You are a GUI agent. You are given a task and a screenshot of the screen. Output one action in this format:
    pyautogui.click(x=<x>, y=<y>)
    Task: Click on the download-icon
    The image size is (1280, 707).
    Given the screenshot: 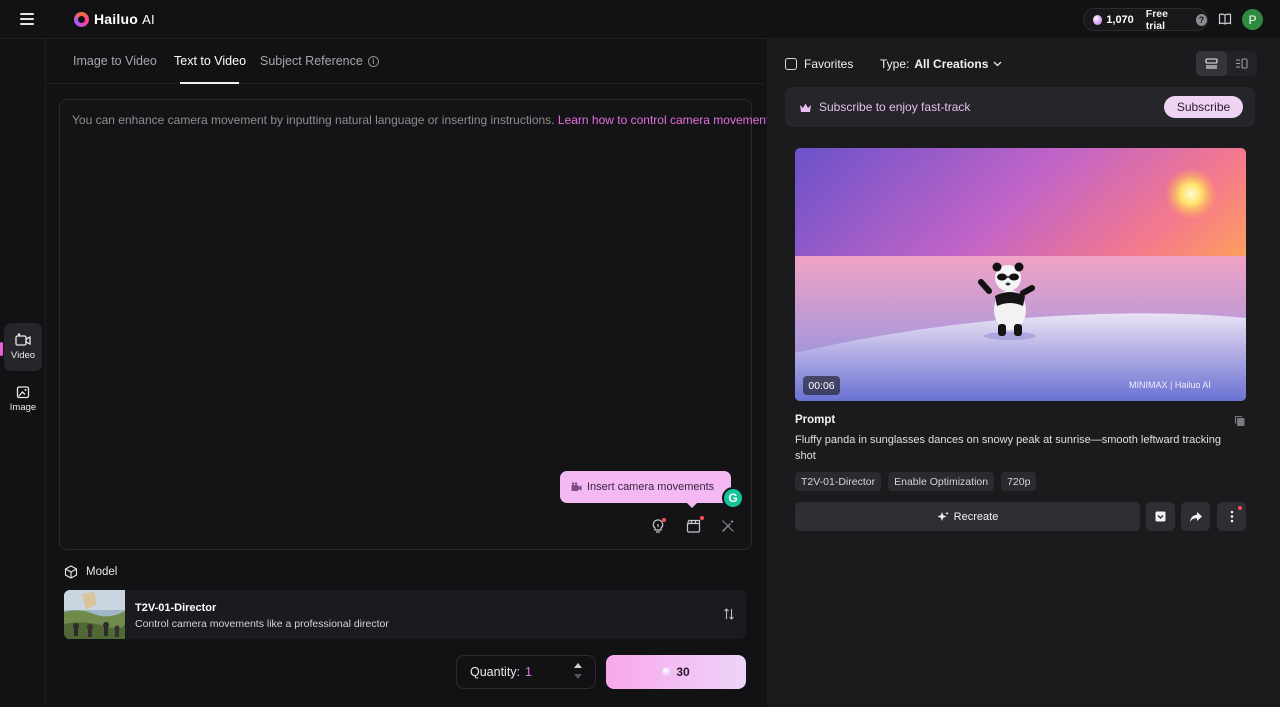 What is the action you would take?
    pyautogui.click(x=1160, y=516)
    